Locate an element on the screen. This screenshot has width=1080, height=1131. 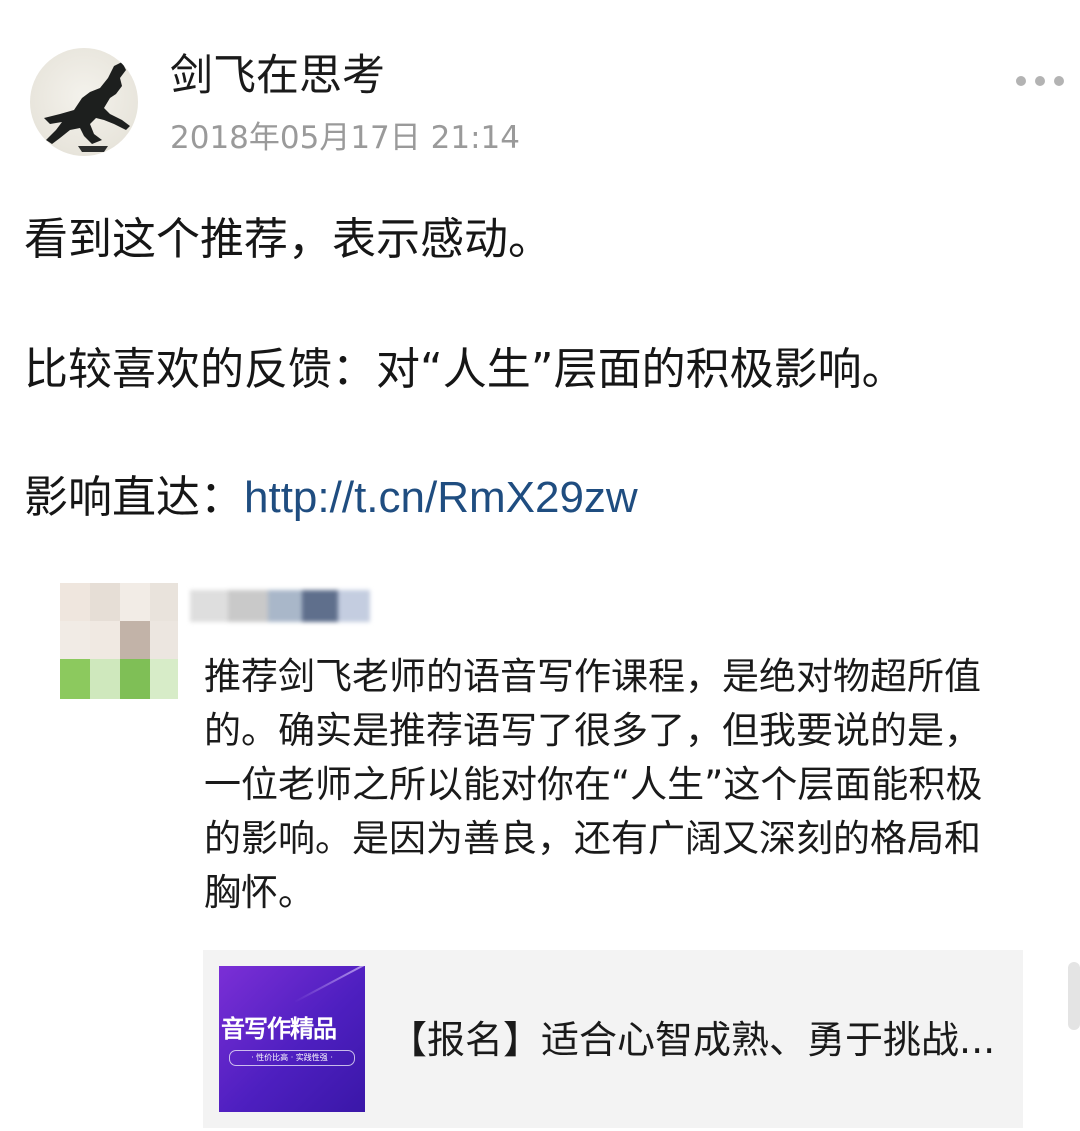
quoted-user-avatar is located at coordinates (119, 641).